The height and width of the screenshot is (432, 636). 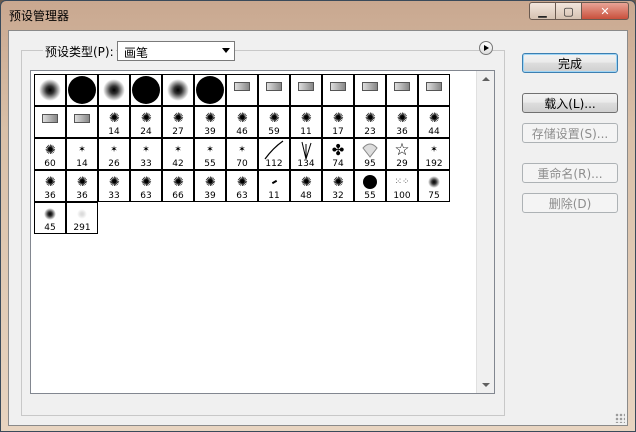 I want to click on brush-preset-cell: ✺ 11, so click(x=306, y=122).